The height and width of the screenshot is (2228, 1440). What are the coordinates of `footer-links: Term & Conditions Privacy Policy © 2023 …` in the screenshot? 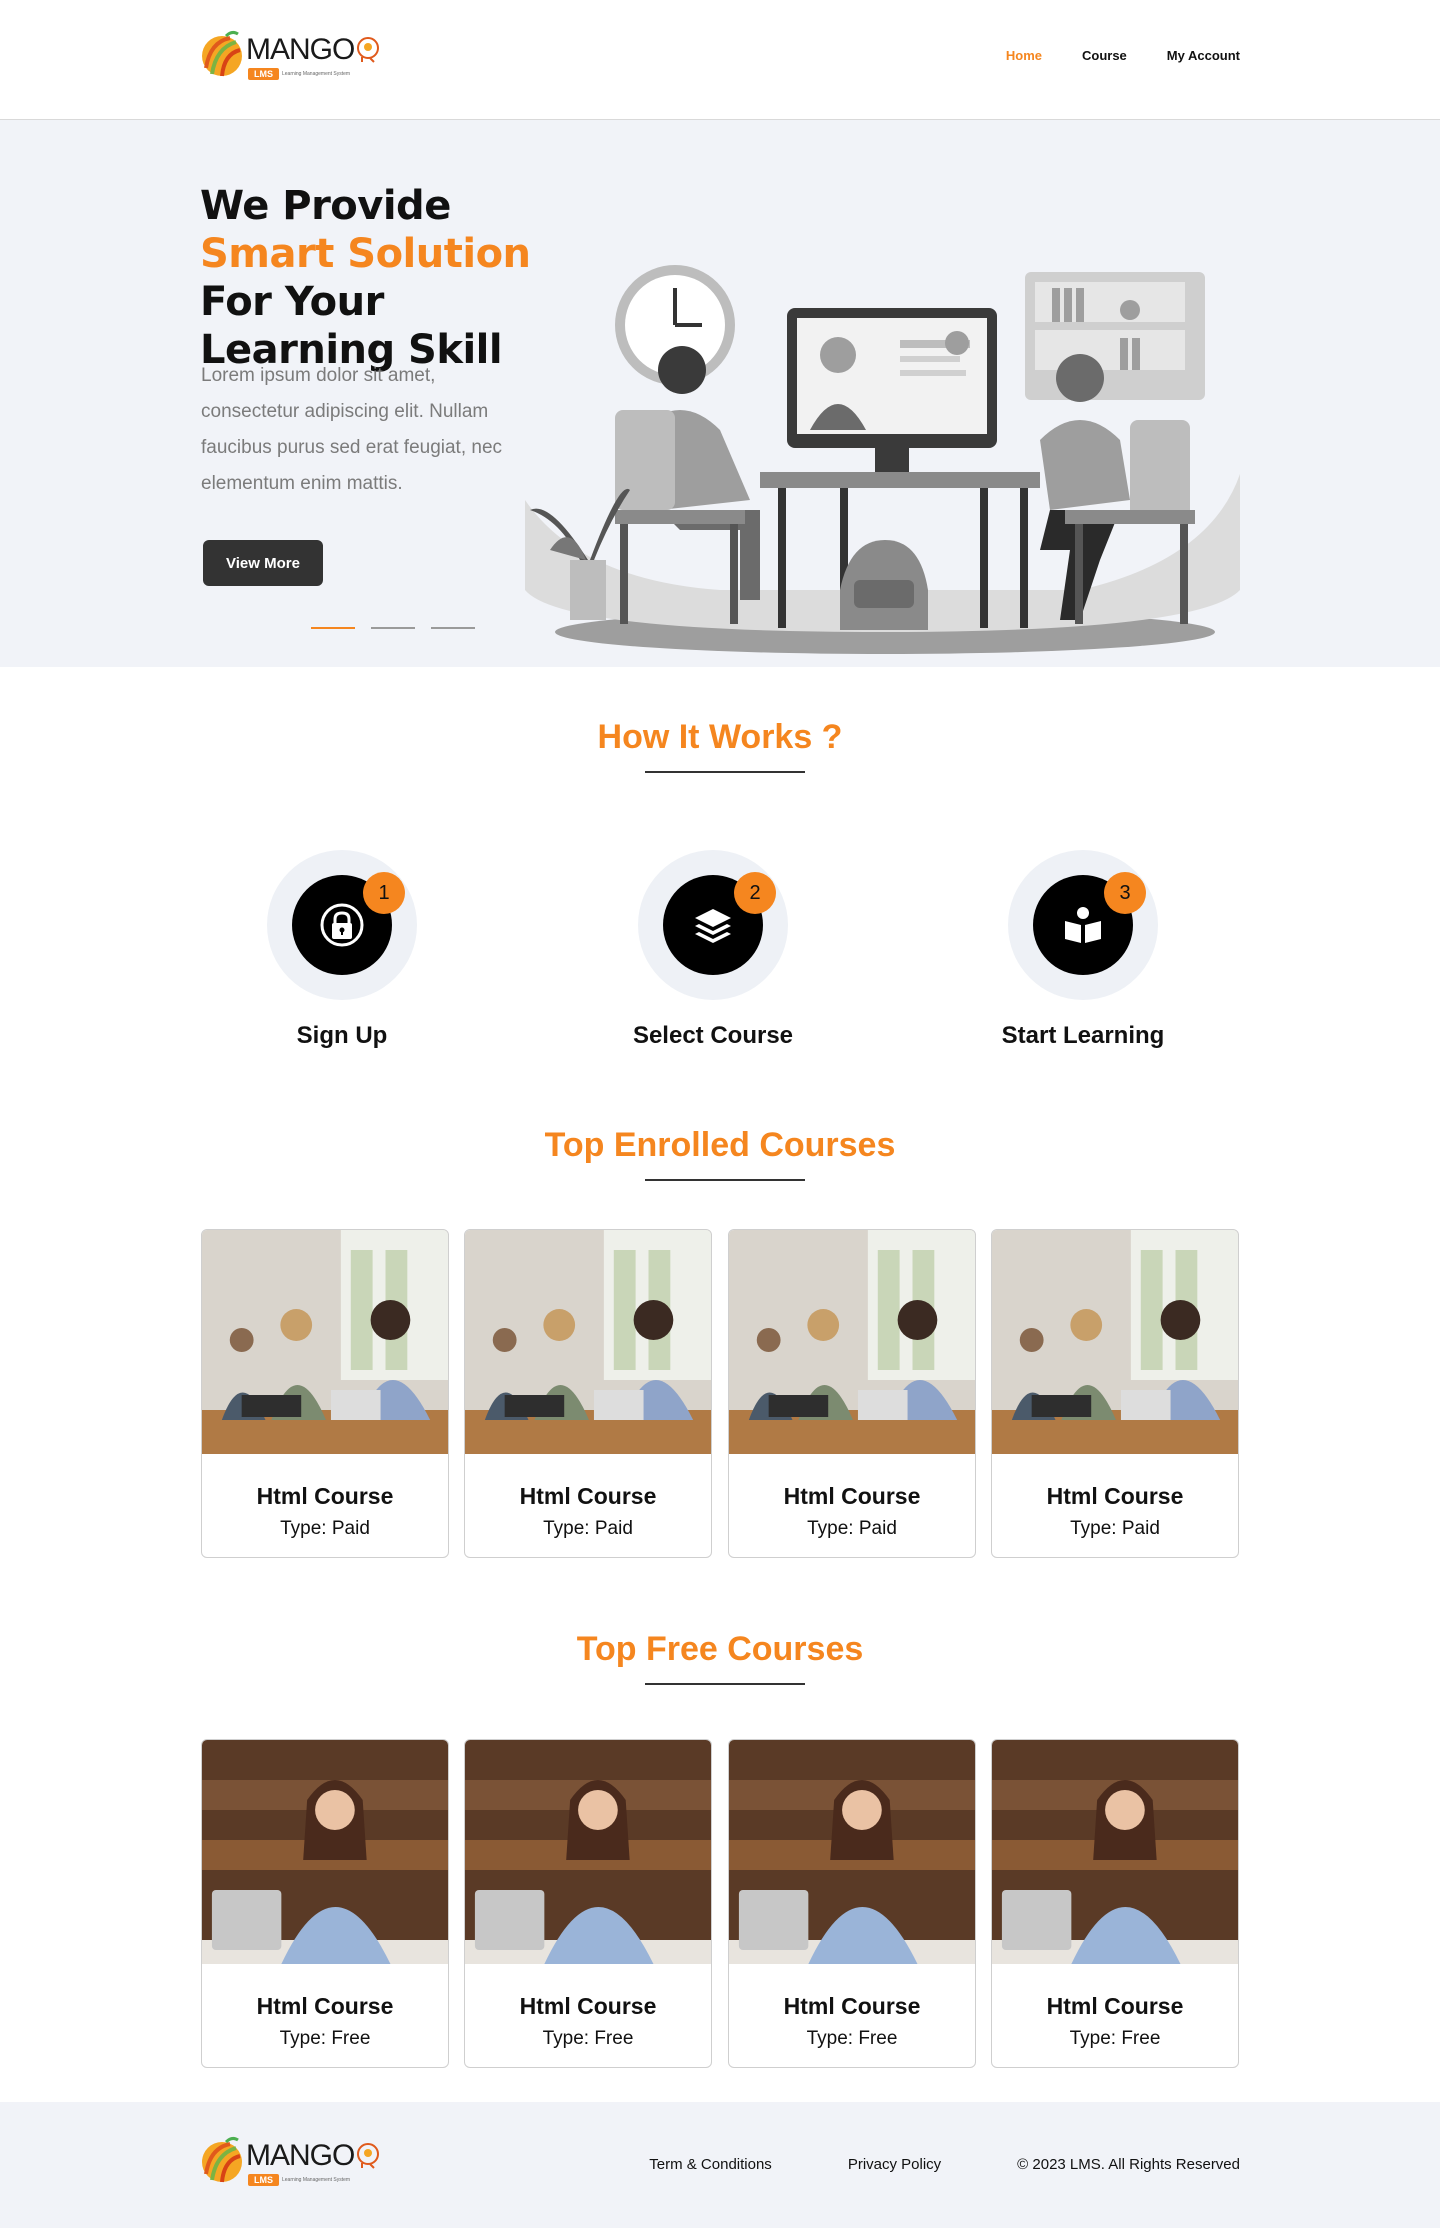 It's located at (944, 2164).